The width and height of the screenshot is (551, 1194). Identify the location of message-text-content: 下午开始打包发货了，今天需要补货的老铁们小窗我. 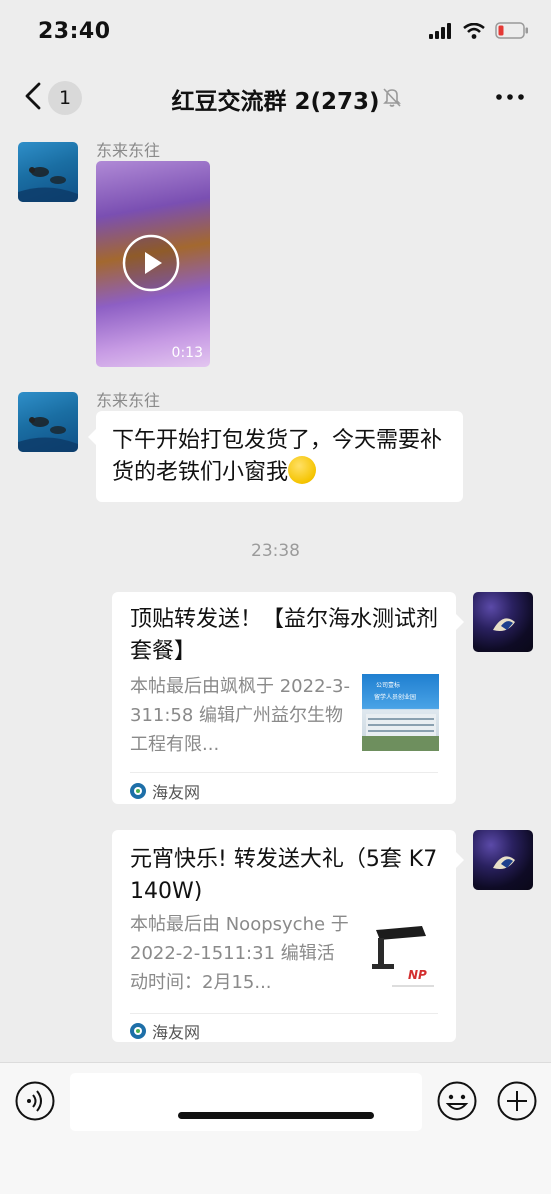
(277, 456).